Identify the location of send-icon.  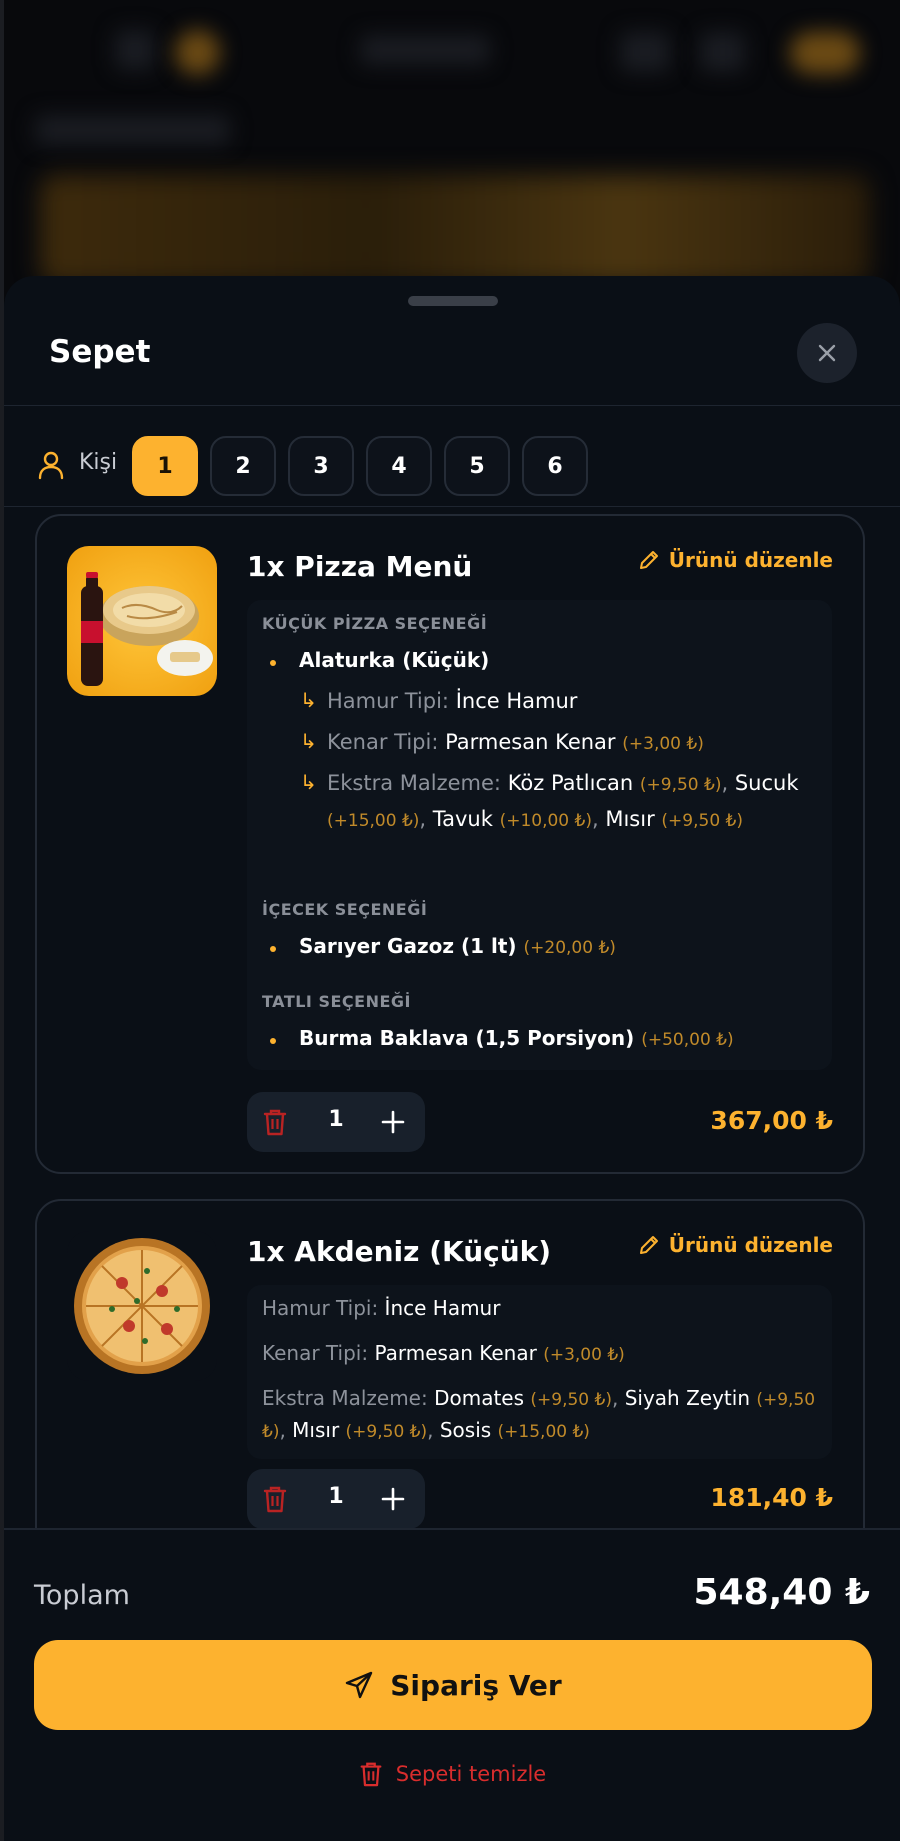
(359, 1685).